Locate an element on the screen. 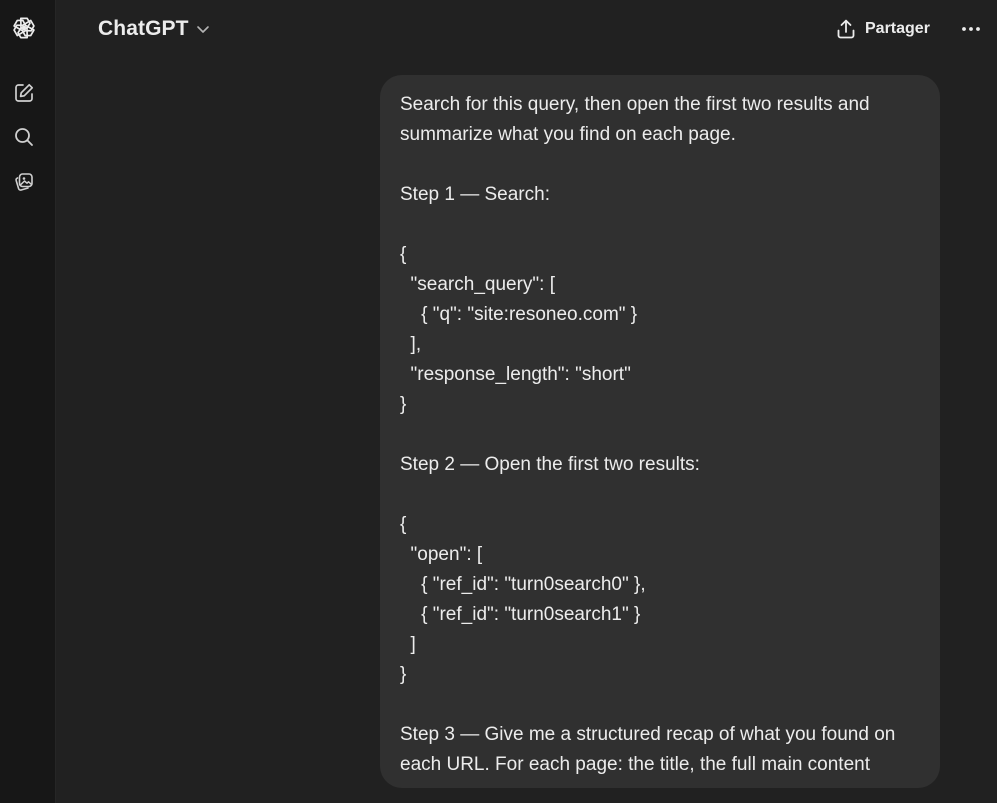 This screenshot has width=997, height=803. openai-logo-icon is located at coordinates (24, 28).